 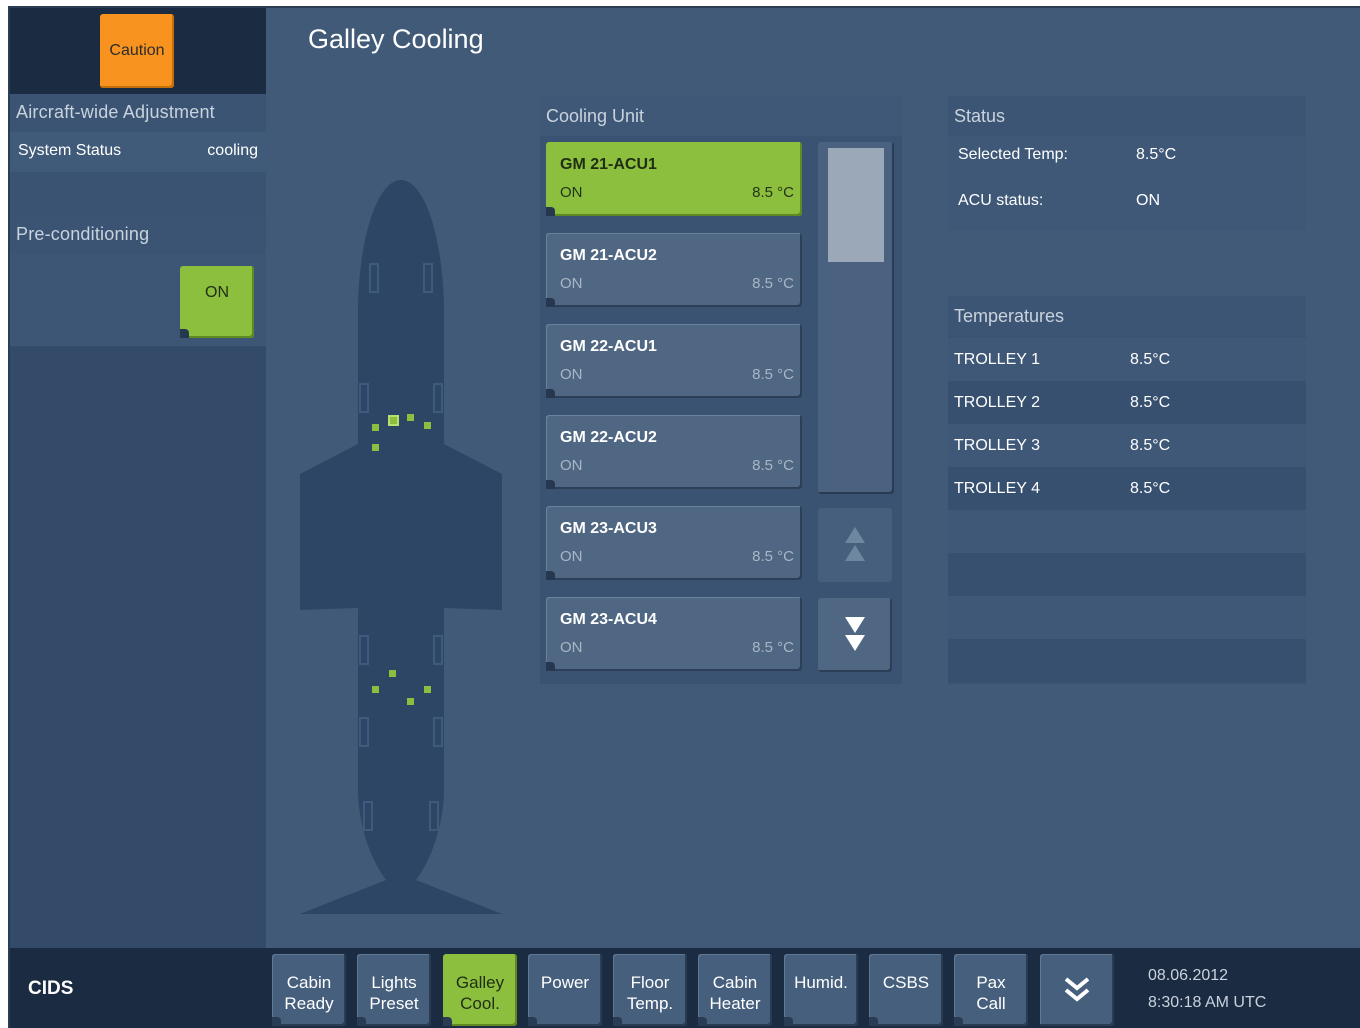 What do you see at coordinates (232, 150) in the screenshot?
I see `system-status-value: cooling` at bounding box center [232, 150].